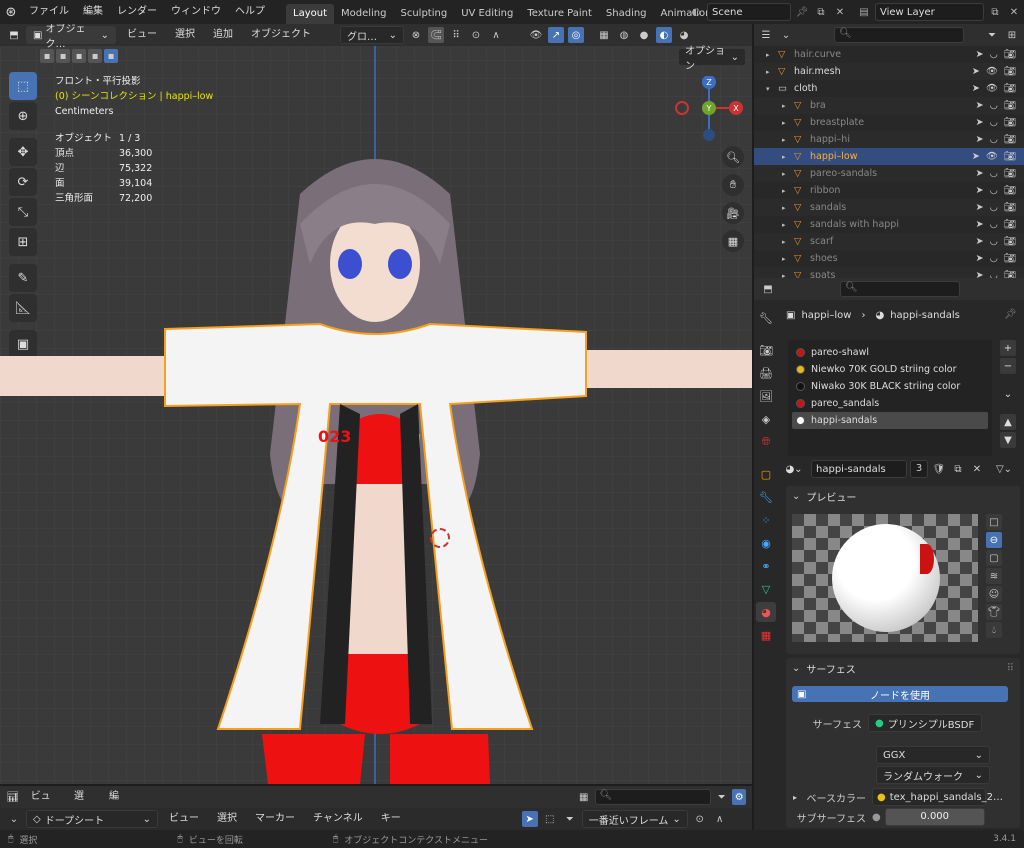  What do you see at coordinates (71, 37) in the screenshot?
I see `mode-dropdown: ▣ オブジェク… ⌄` at bounding box center [71, 37].